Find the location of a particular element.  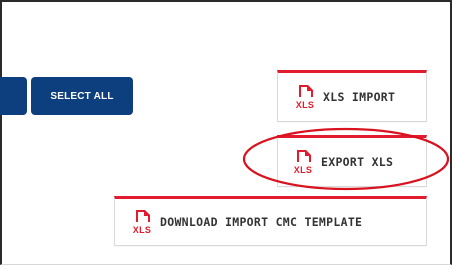

xls-import-button: XLS XLS IMPORT is located at coordinates (352, 96).